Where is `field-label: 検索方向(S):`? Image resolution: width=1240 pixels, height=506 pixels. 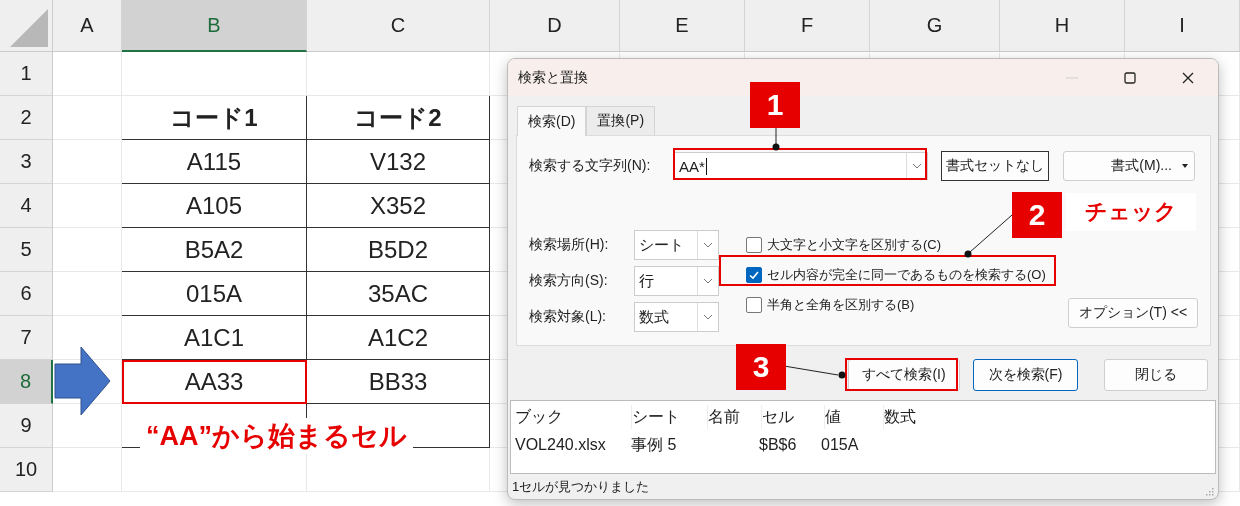
field-label: 検索方向(S): is located at coordinates (569, 281).